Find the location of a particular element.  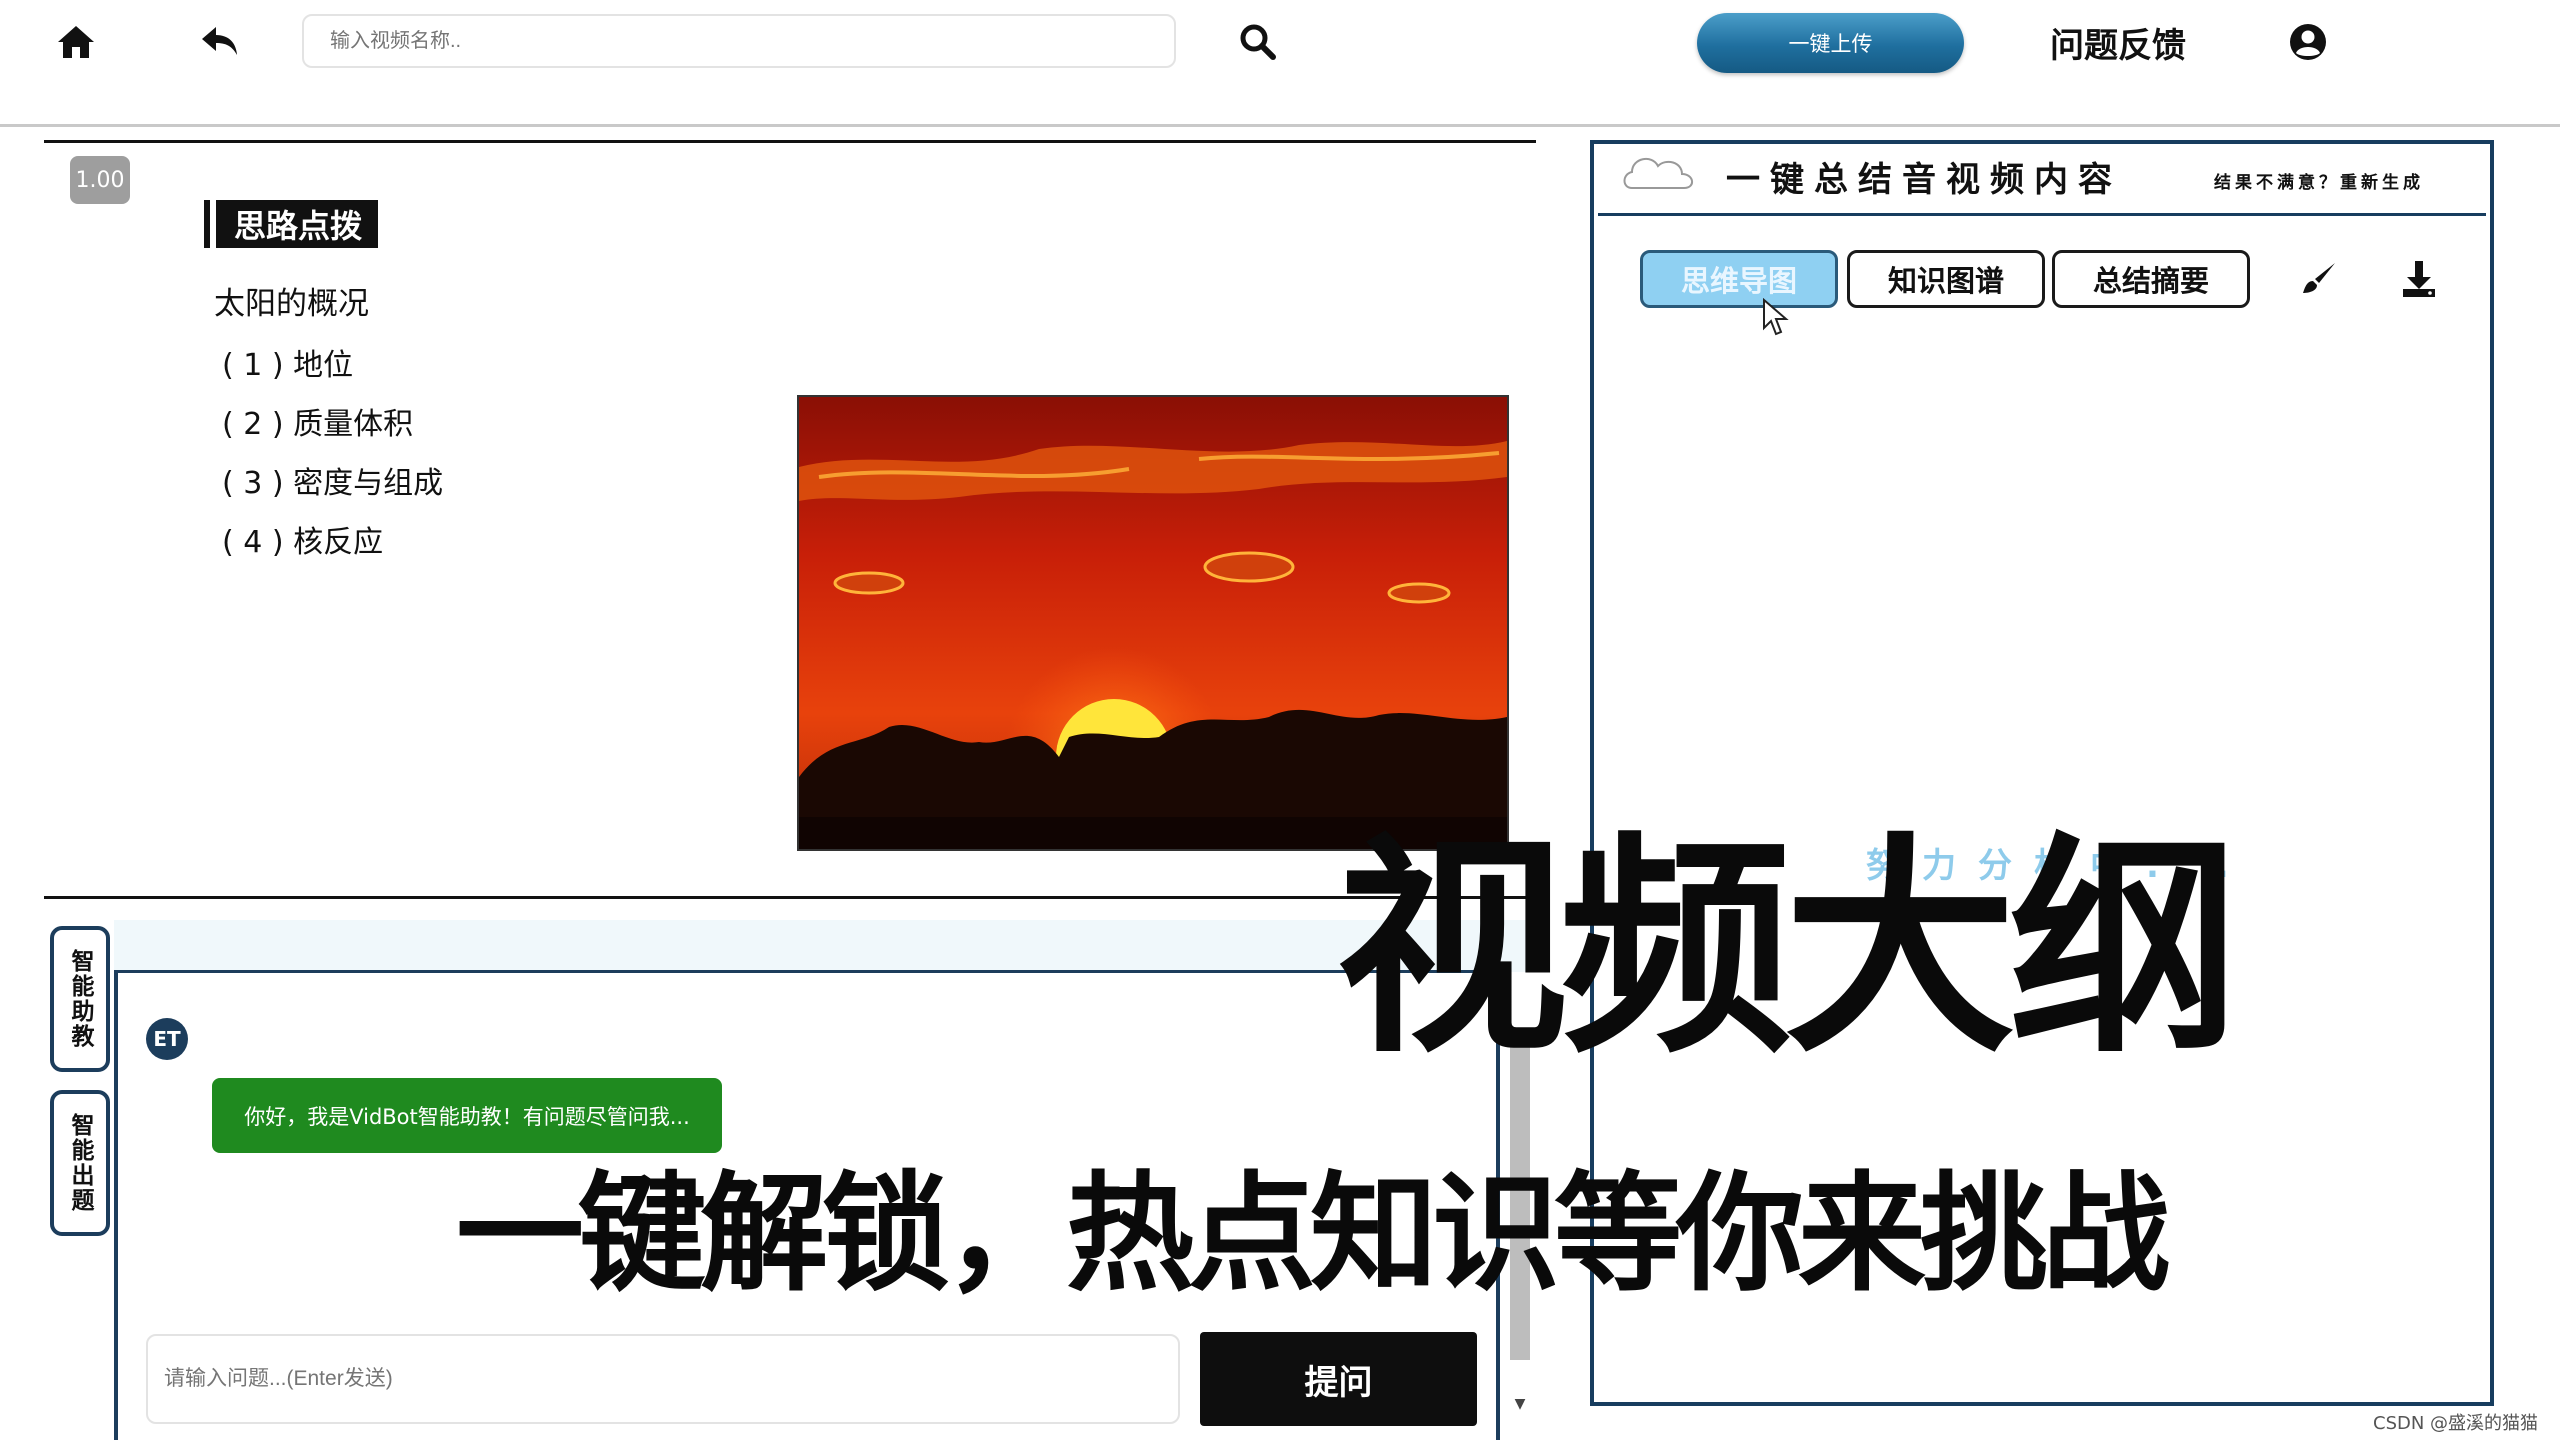

slide-section-title: 思路点拨 is located at coordinates (294, 224).